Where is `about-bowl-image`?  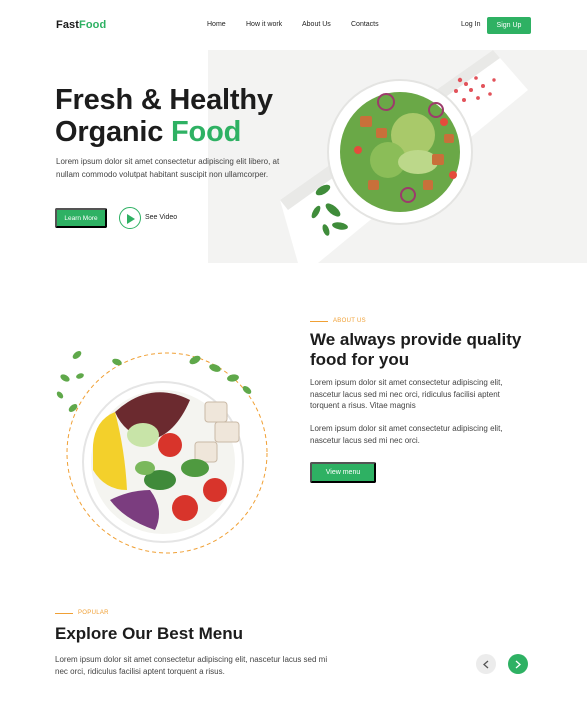 about-bowl-image is located at coordinates (162, 452).